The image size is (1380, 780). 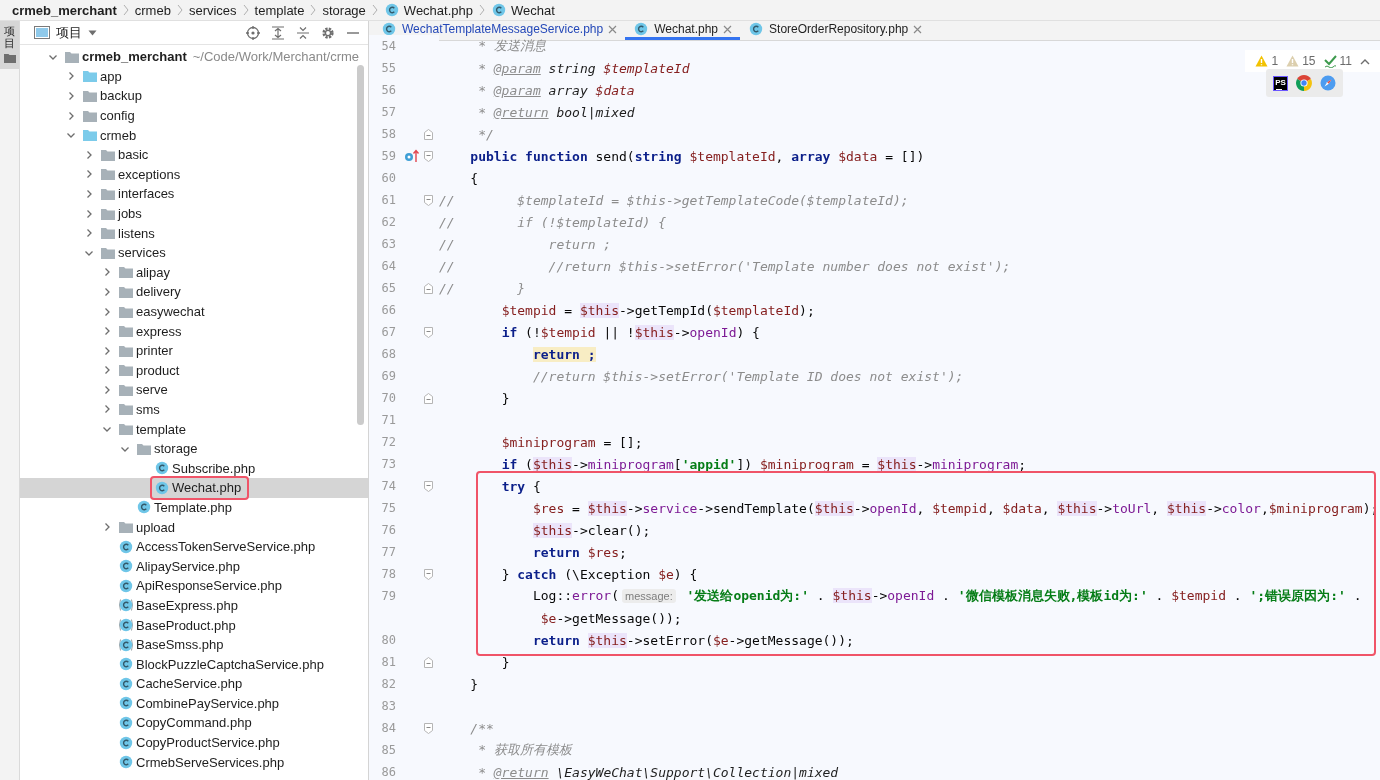 I want to click on editor-tab: StoreOrderRepository.php, so click(x=835, y=30).